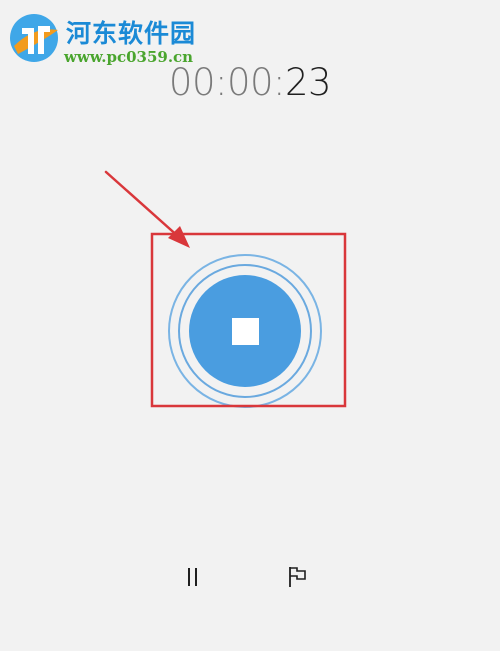  What do you see at coordinates (147, 209) in the screenshot?
I see `annotation-arrow-icon` at bounding box center [147, 209].